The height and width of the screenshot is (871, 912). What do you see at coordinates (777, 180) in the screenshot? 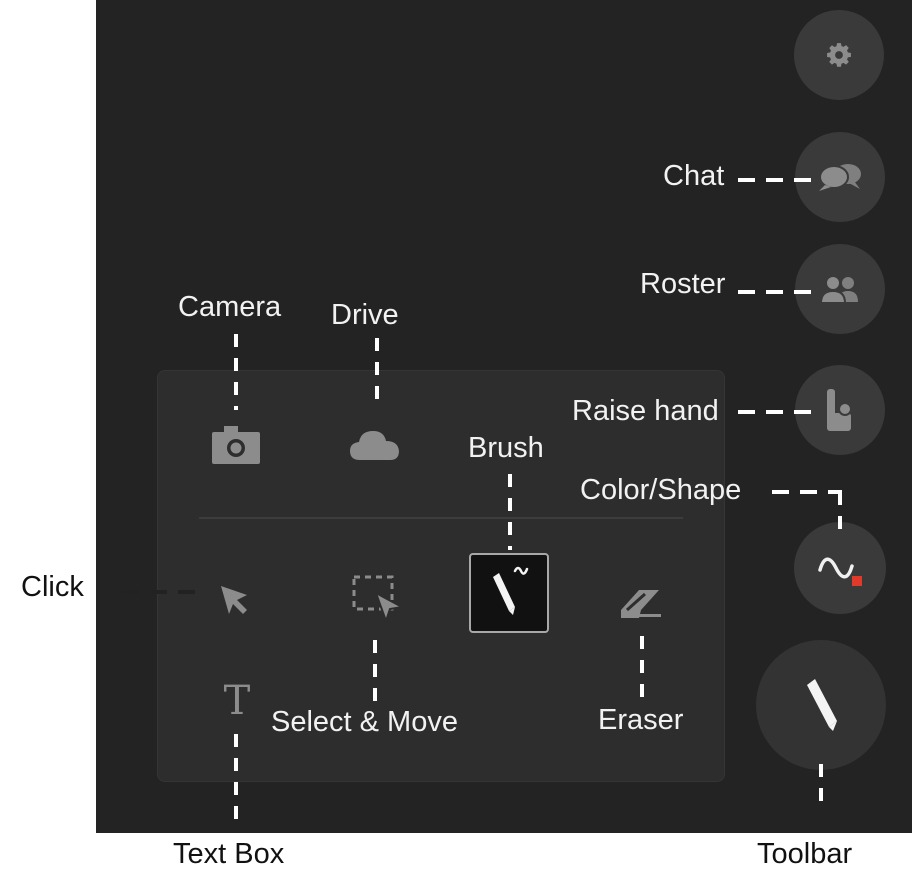
I see `chat-leader-line` at bounding box center [777, 180].